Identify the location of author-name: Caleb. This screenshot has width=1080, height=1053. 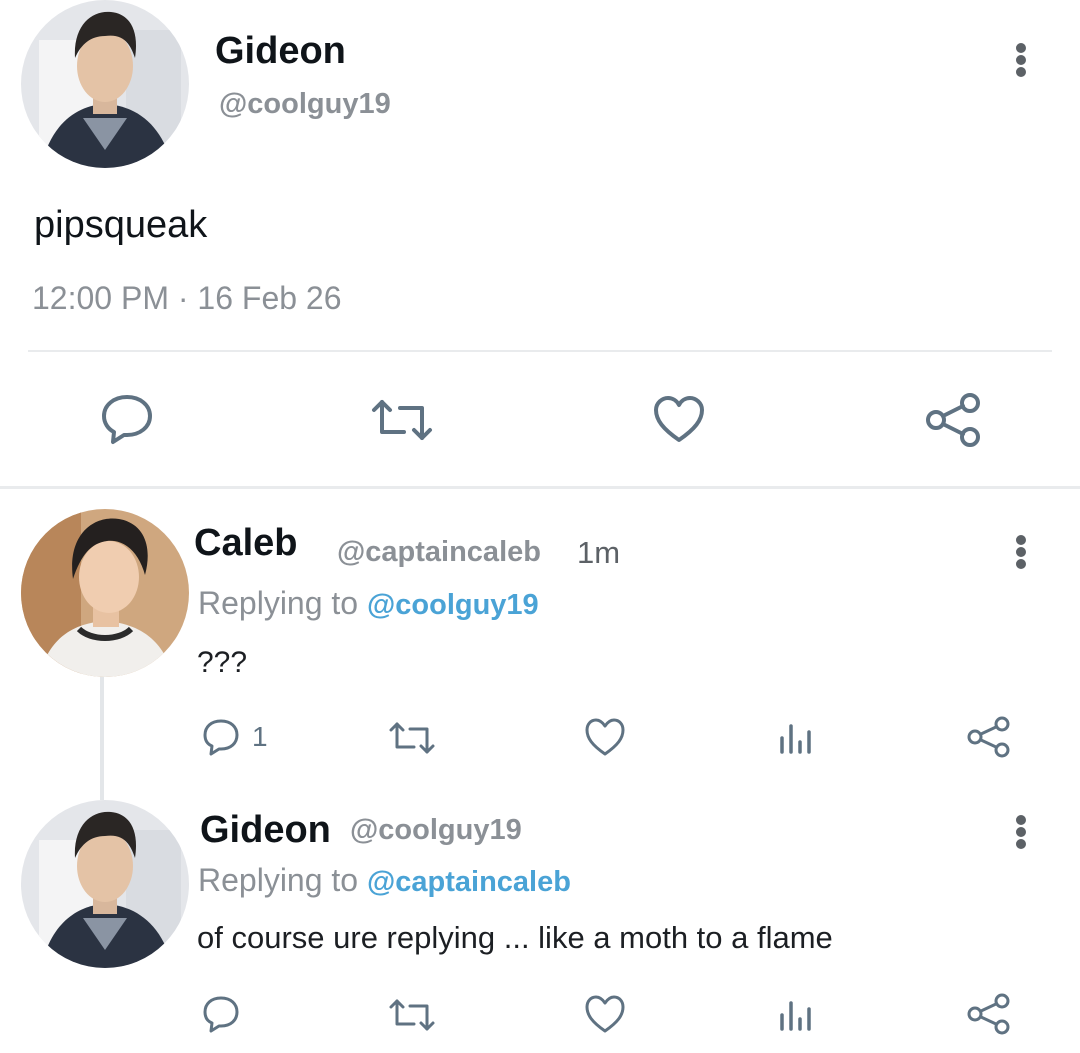
(245, 543).